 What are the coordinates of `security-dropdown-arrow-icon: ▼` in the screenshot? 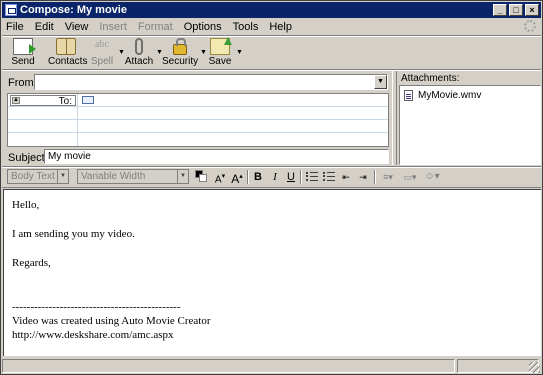 It's located at (203, 52).